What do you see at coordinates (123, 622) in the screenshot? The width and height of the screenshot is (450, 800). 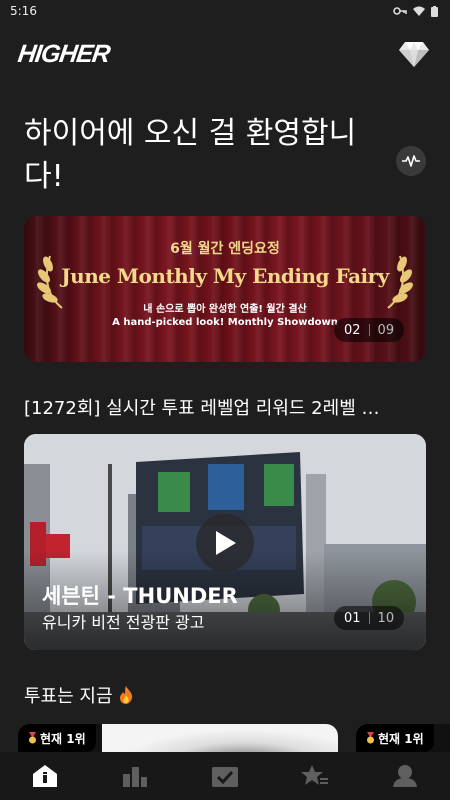 I see `video-subtitle: 유니카 비전 전광판 광고` at bounding box center [123, 622].